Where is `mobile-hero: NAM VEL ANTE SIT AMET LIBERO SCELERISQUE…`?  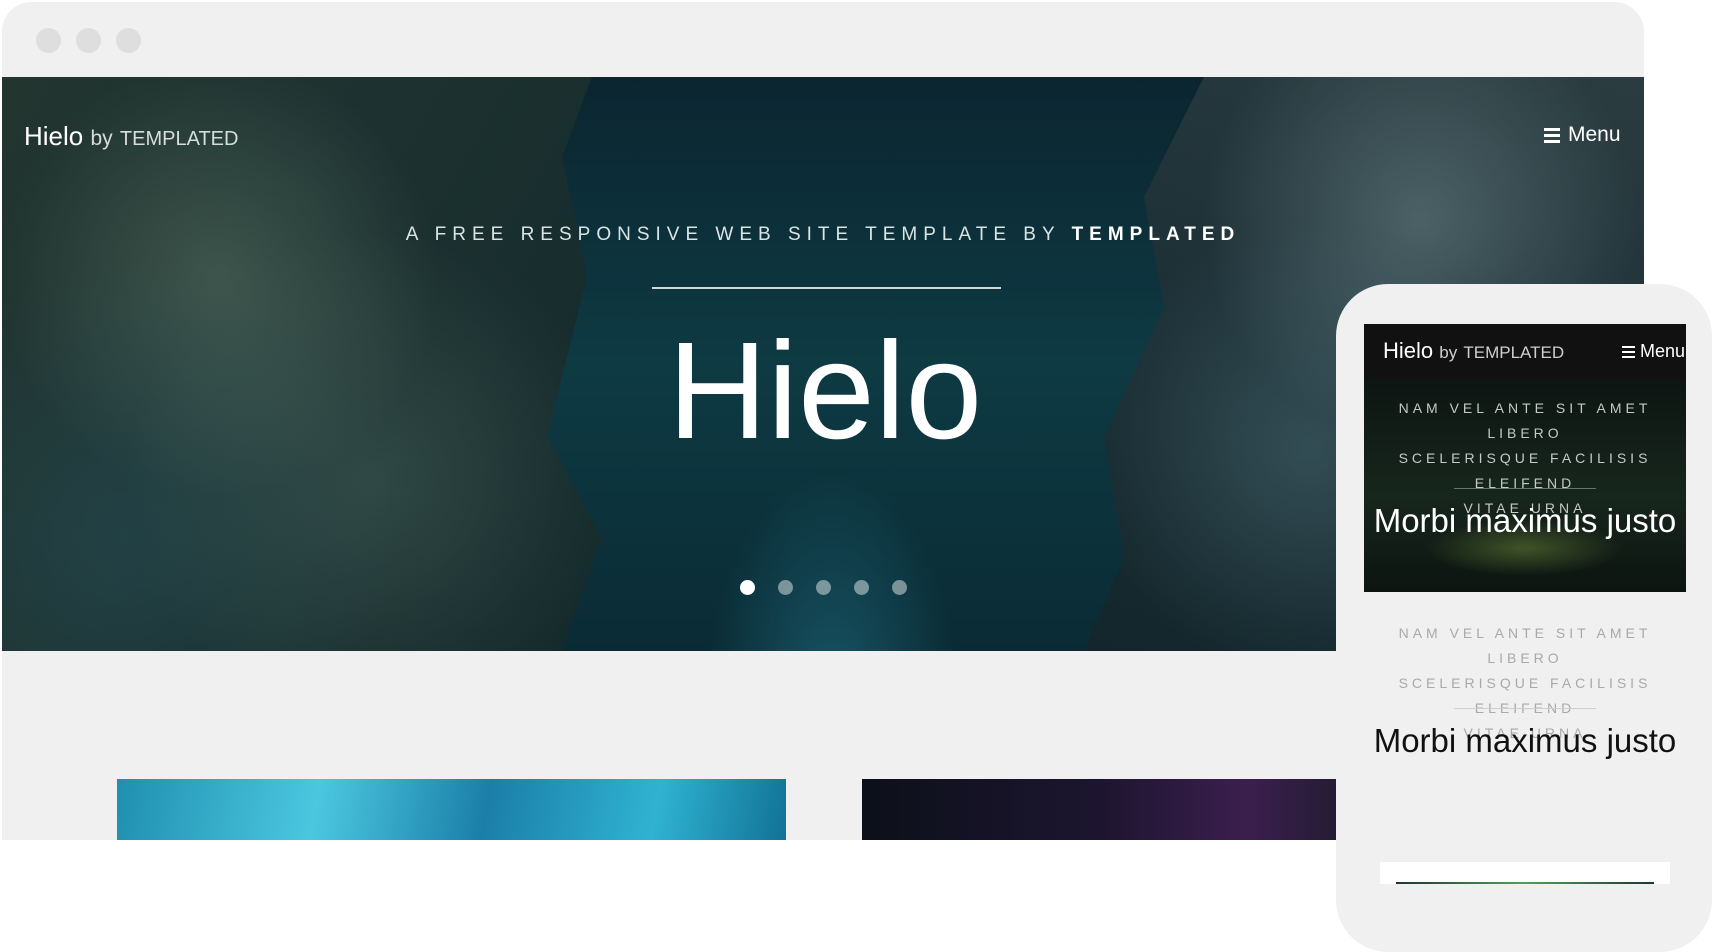 mobile-hero: NAM VEL ANTE SIT AMET LIBERO SCELERISQUE… is located at coordinates (1525, 485).